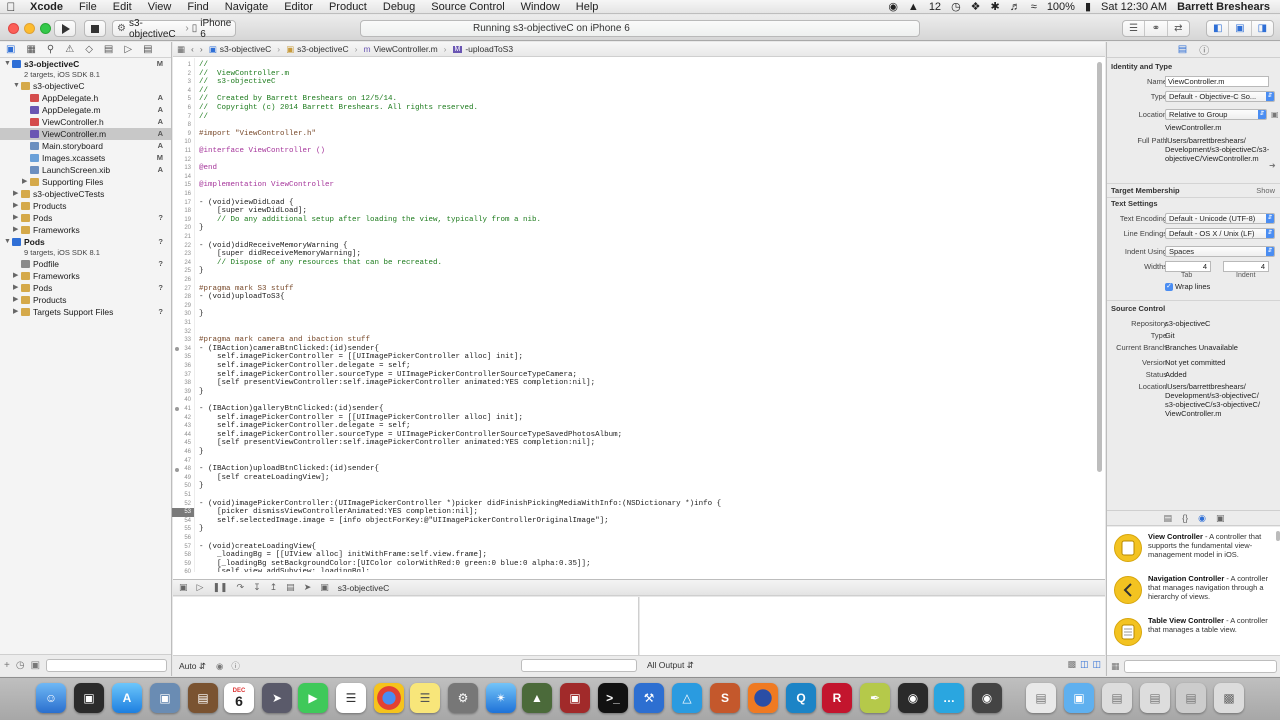  Describe the element at coordinates (85, 122) in the screenshot. I see `navigator-row: ViewController.h A` at that location.